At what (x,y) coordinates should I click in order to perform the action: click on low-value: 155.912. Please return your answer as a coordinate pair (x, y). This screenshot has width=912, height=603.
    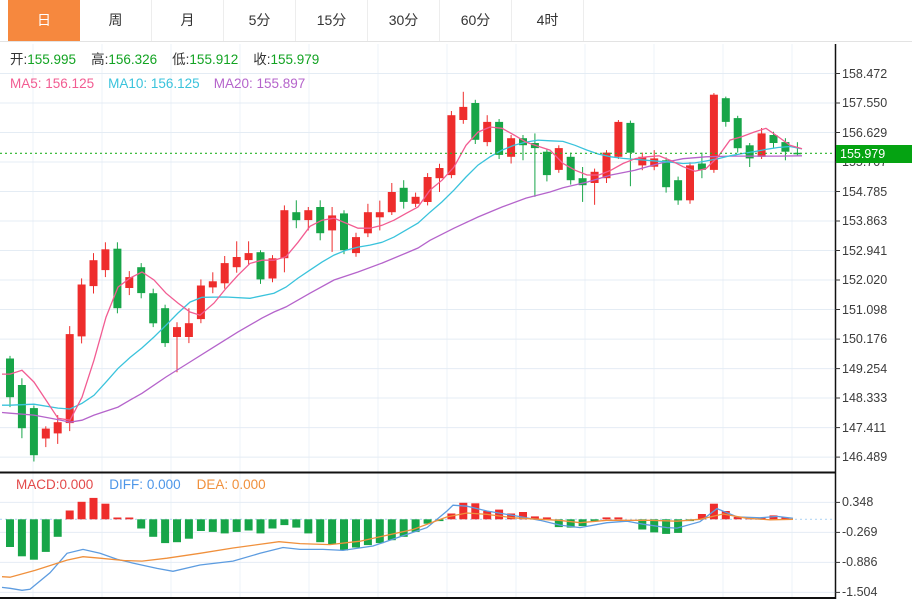
    Looking at the image, I should click on (214, 59).